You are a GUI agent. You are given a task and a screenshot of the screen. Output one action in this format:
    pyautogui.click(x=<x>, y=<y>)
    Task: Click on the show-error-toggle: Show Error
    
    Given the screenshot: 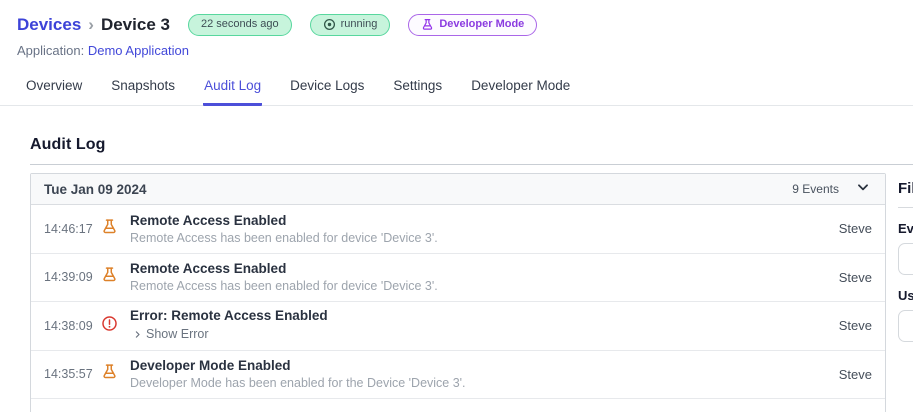 What is the action you would take?
    pyautogui.click(x=171, y=334)
    